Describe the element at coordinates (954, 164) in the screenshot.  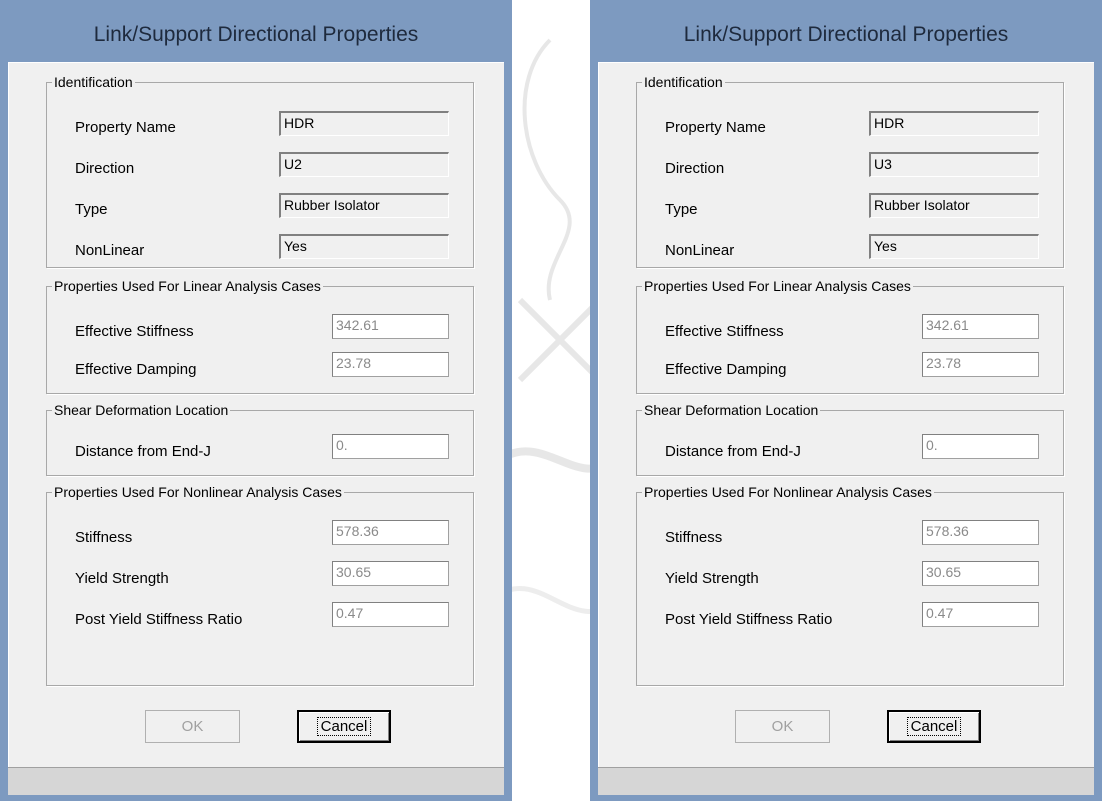
I see `direction-field: U3` at that location.